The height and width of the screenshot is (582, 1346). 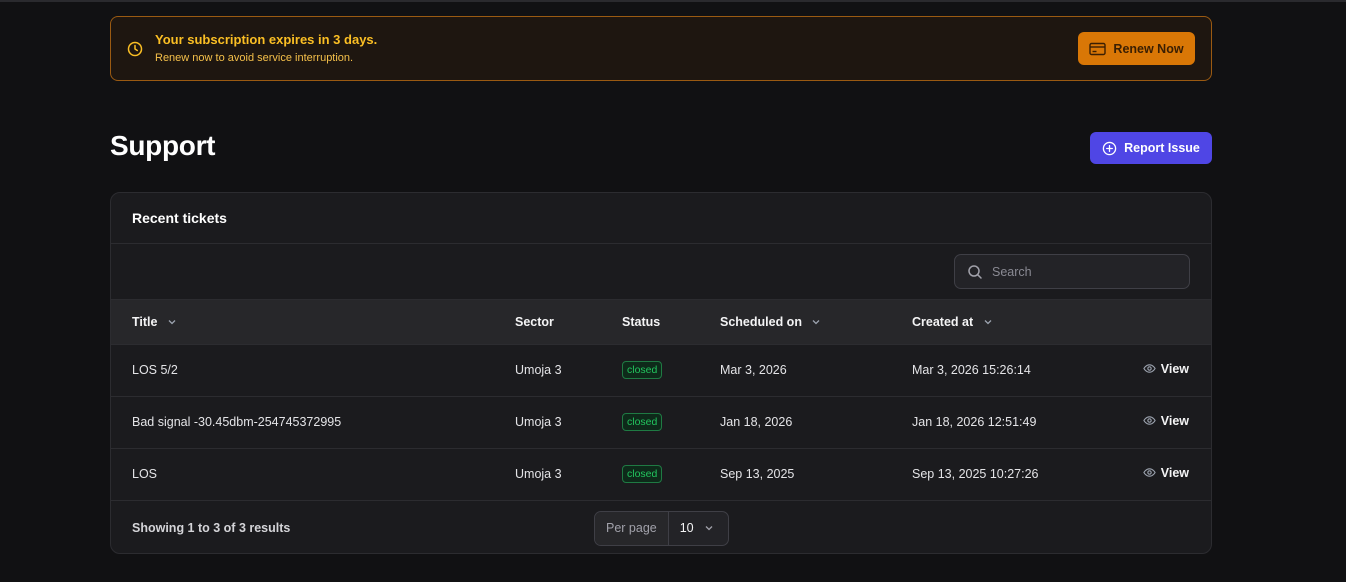 What do you see at coordinates (975, 271) in the screenshot?
I see `search-icon` at bounding box center [975, 271].